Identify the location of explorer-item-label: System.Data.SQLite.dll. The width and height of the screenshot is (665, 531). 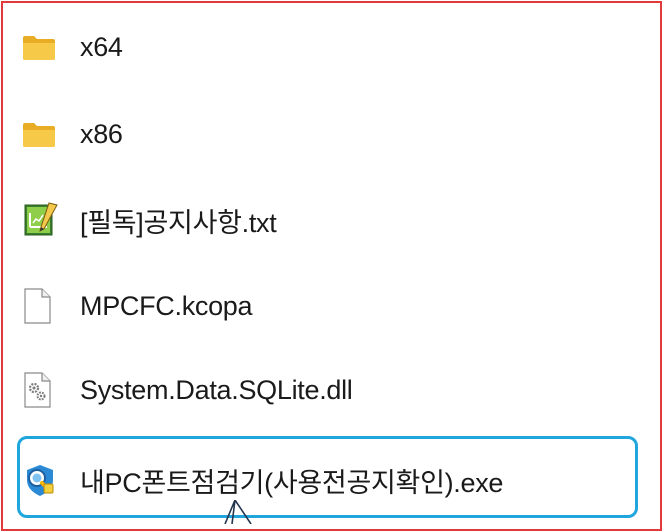
(216, 389).